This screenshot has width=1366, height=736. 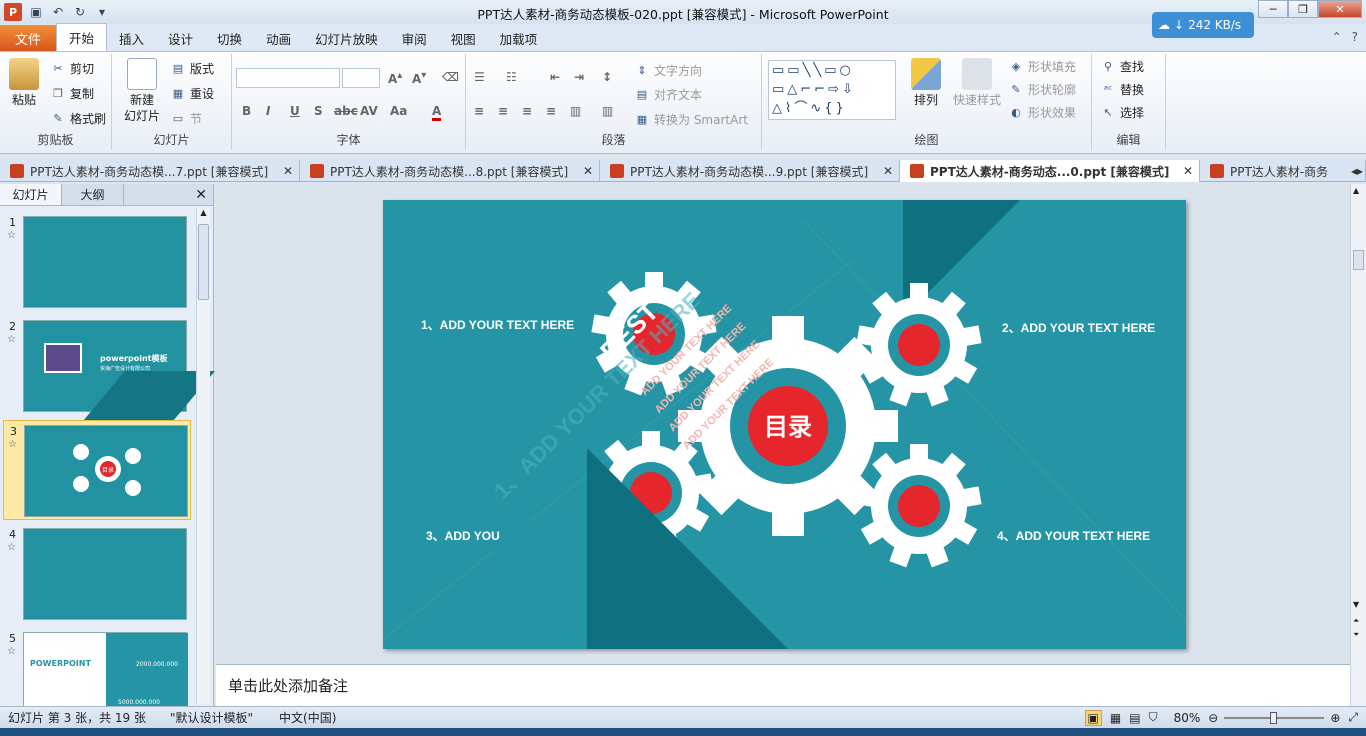 What do you see at coordinates (28, 38) in the screenshot?
I see `tab-file: 文件` at bounding box center [28, 38].